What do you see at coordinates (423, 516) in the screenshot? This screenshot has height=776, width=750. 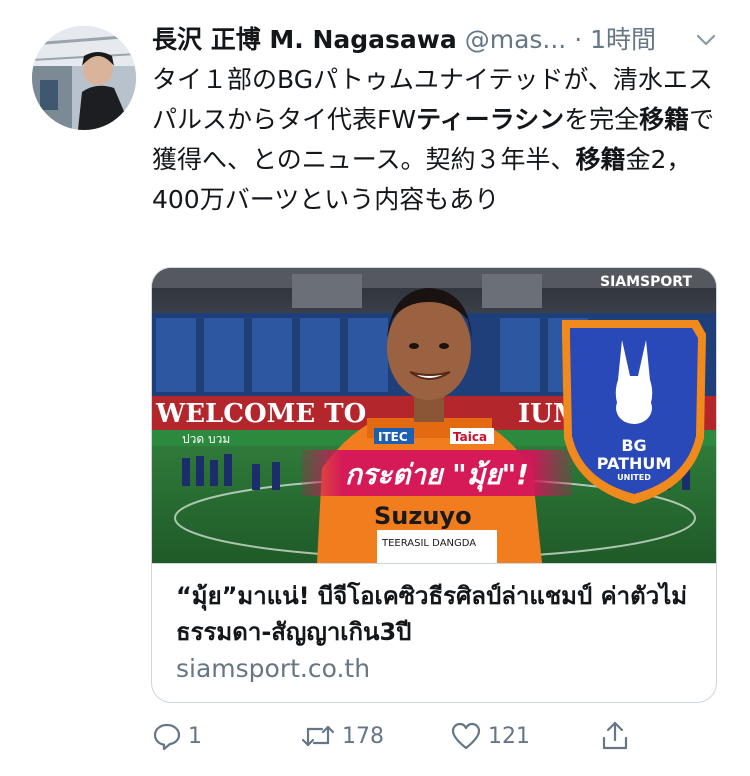 I see `shirt-sponsor: Suzuyo` at bounding box center [423, 516].